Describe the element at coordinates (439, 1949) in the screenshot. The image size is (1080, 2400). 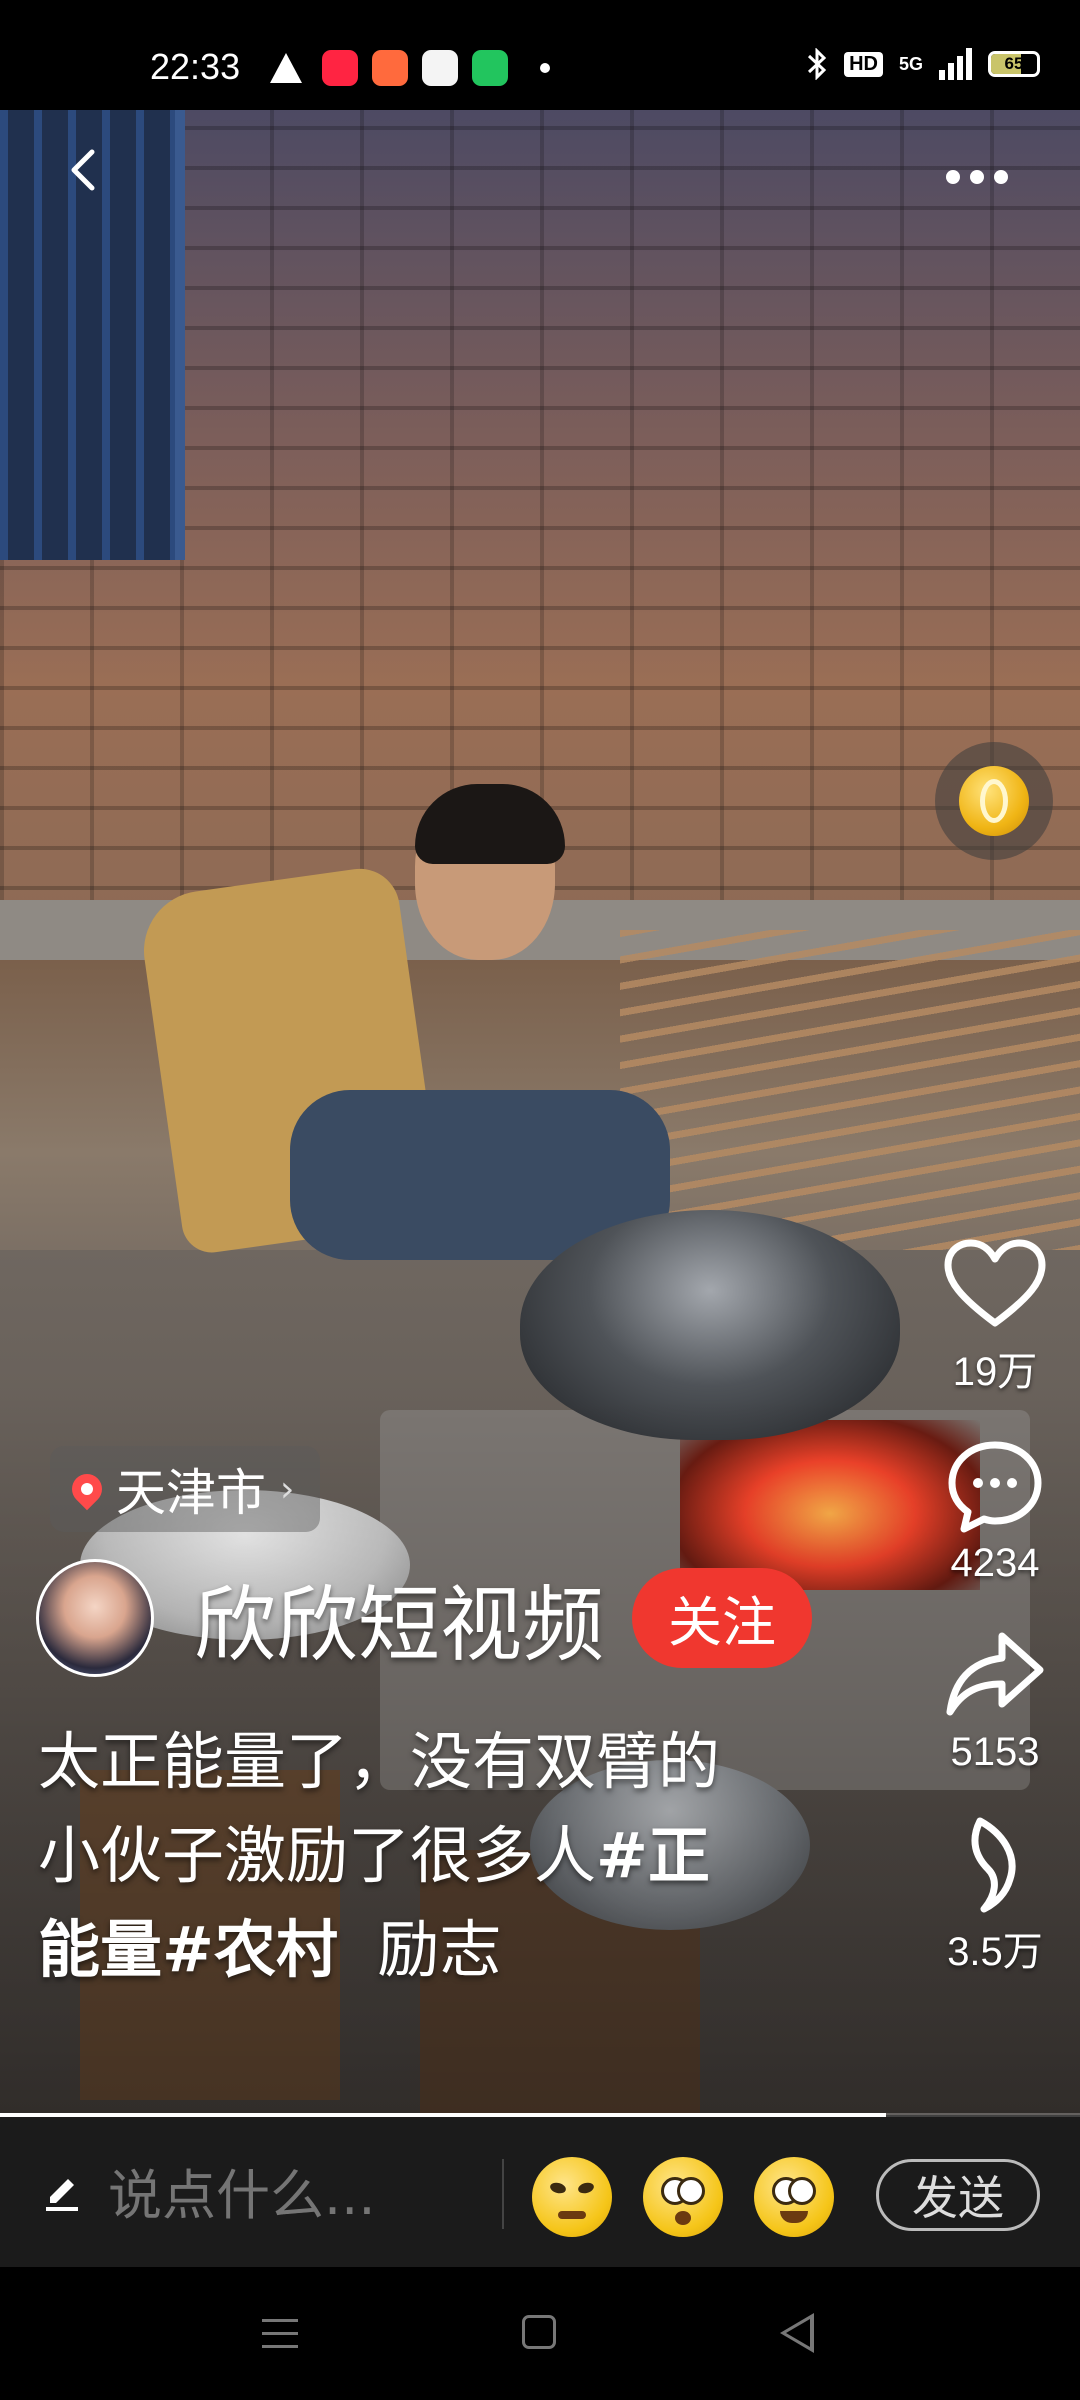
I see `caption-text: 励志` at that location.